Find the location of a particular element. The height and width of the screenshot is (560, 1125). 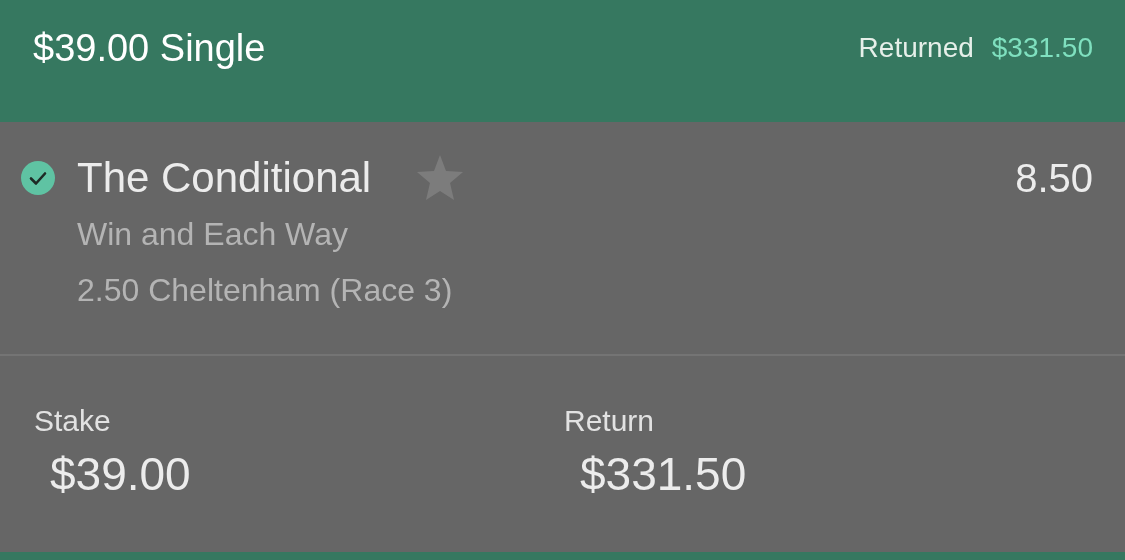

event-text: 2.50 Cheltenham (Race 3) is located at coordinates (265, 290).